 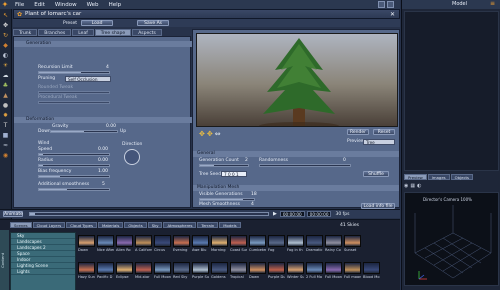 I want to click on object-list, so click(x=451, y=91).